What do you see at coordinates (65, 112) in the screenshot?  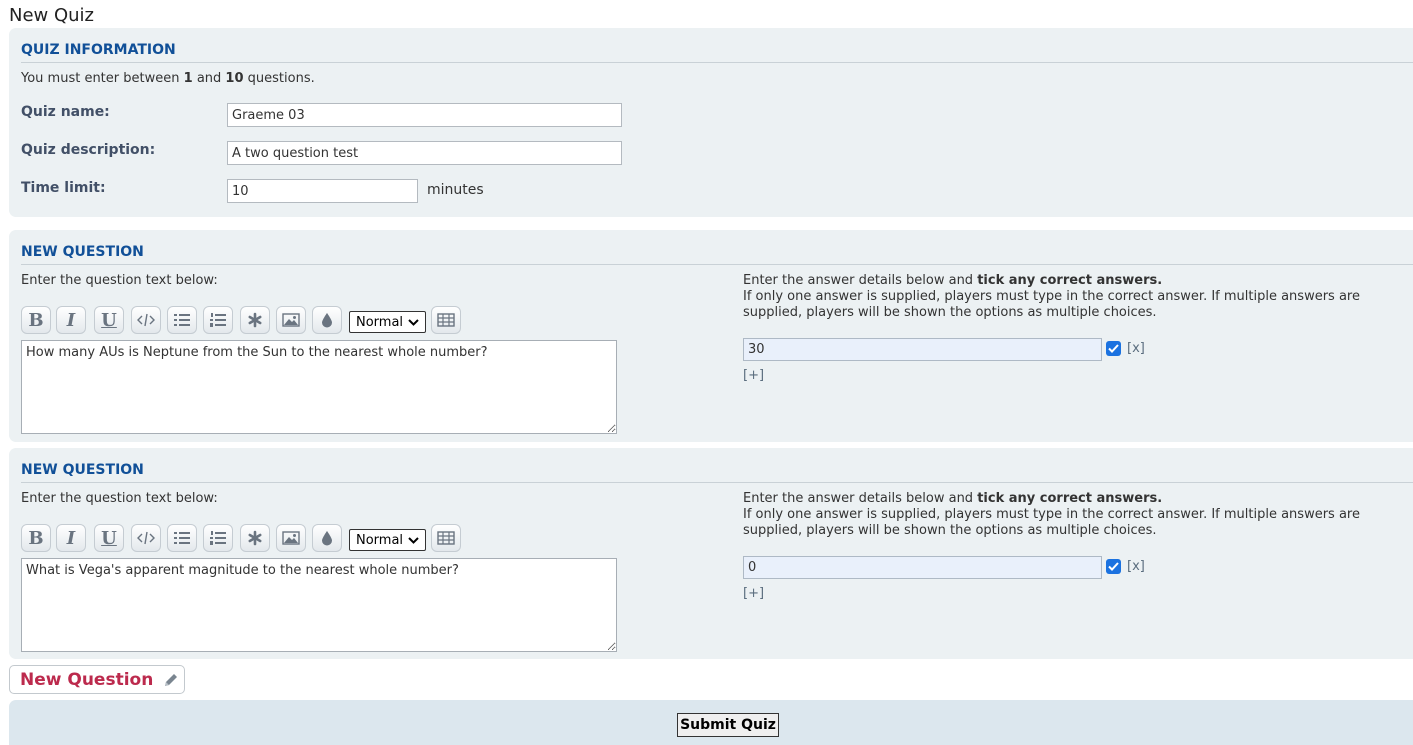 I see `quiz-name-label: Quiz name:` at bounding box center [65, 112].